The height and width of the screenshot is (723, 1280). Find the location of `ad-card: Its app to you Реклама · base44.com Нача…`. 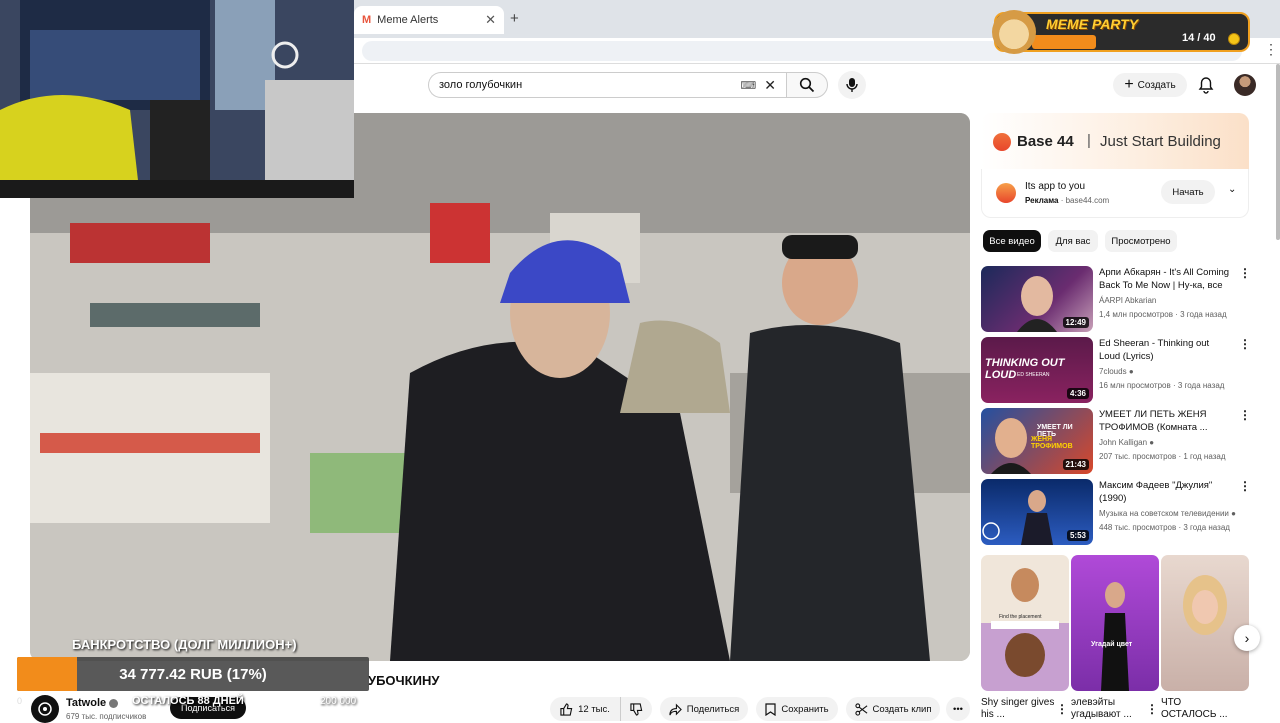

ad-card: Its app to you Реклама · base44.com Нача… is located at coordinates (1115, 193).